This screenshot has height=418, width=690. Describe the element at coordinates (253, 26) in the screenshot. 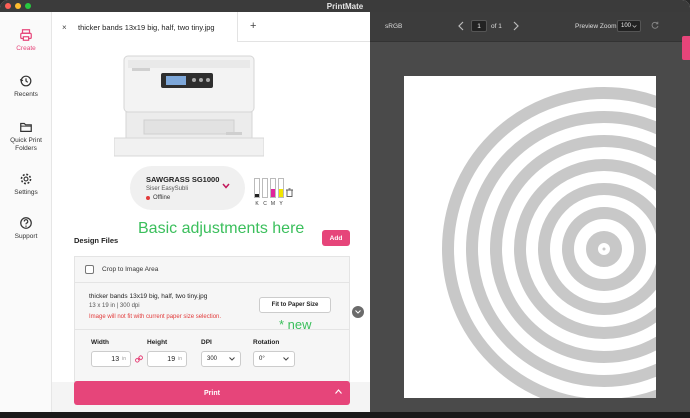

I see `add-tab-button: +` at that location.